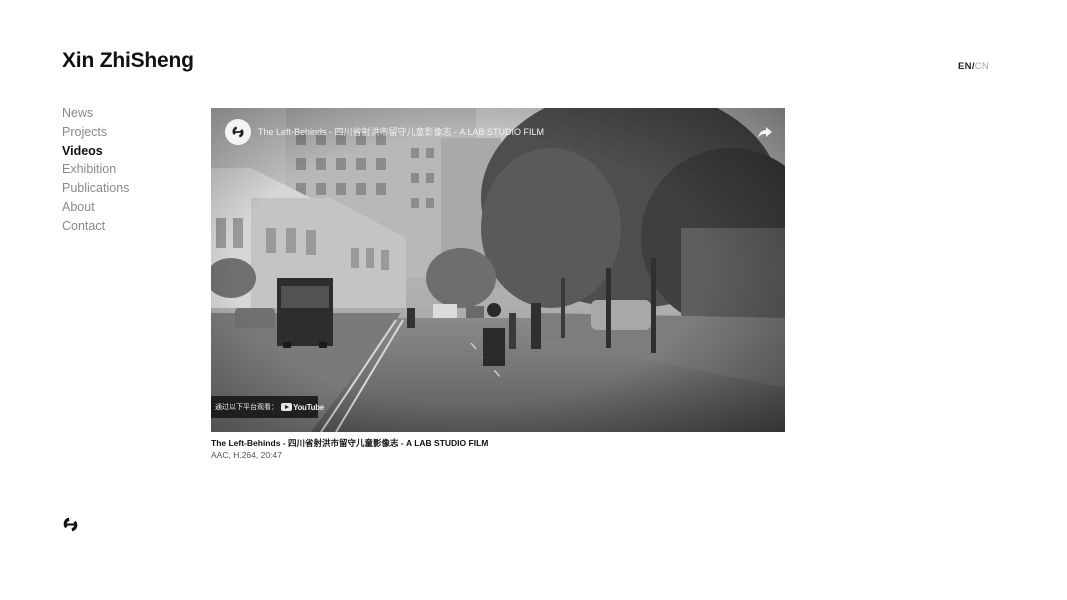 Image resolution: width=1067 pixels, height=600 pixels. Describe the element at coordinates (95, 207) in the screenshot. I see `nav-item-about: About` at that location.